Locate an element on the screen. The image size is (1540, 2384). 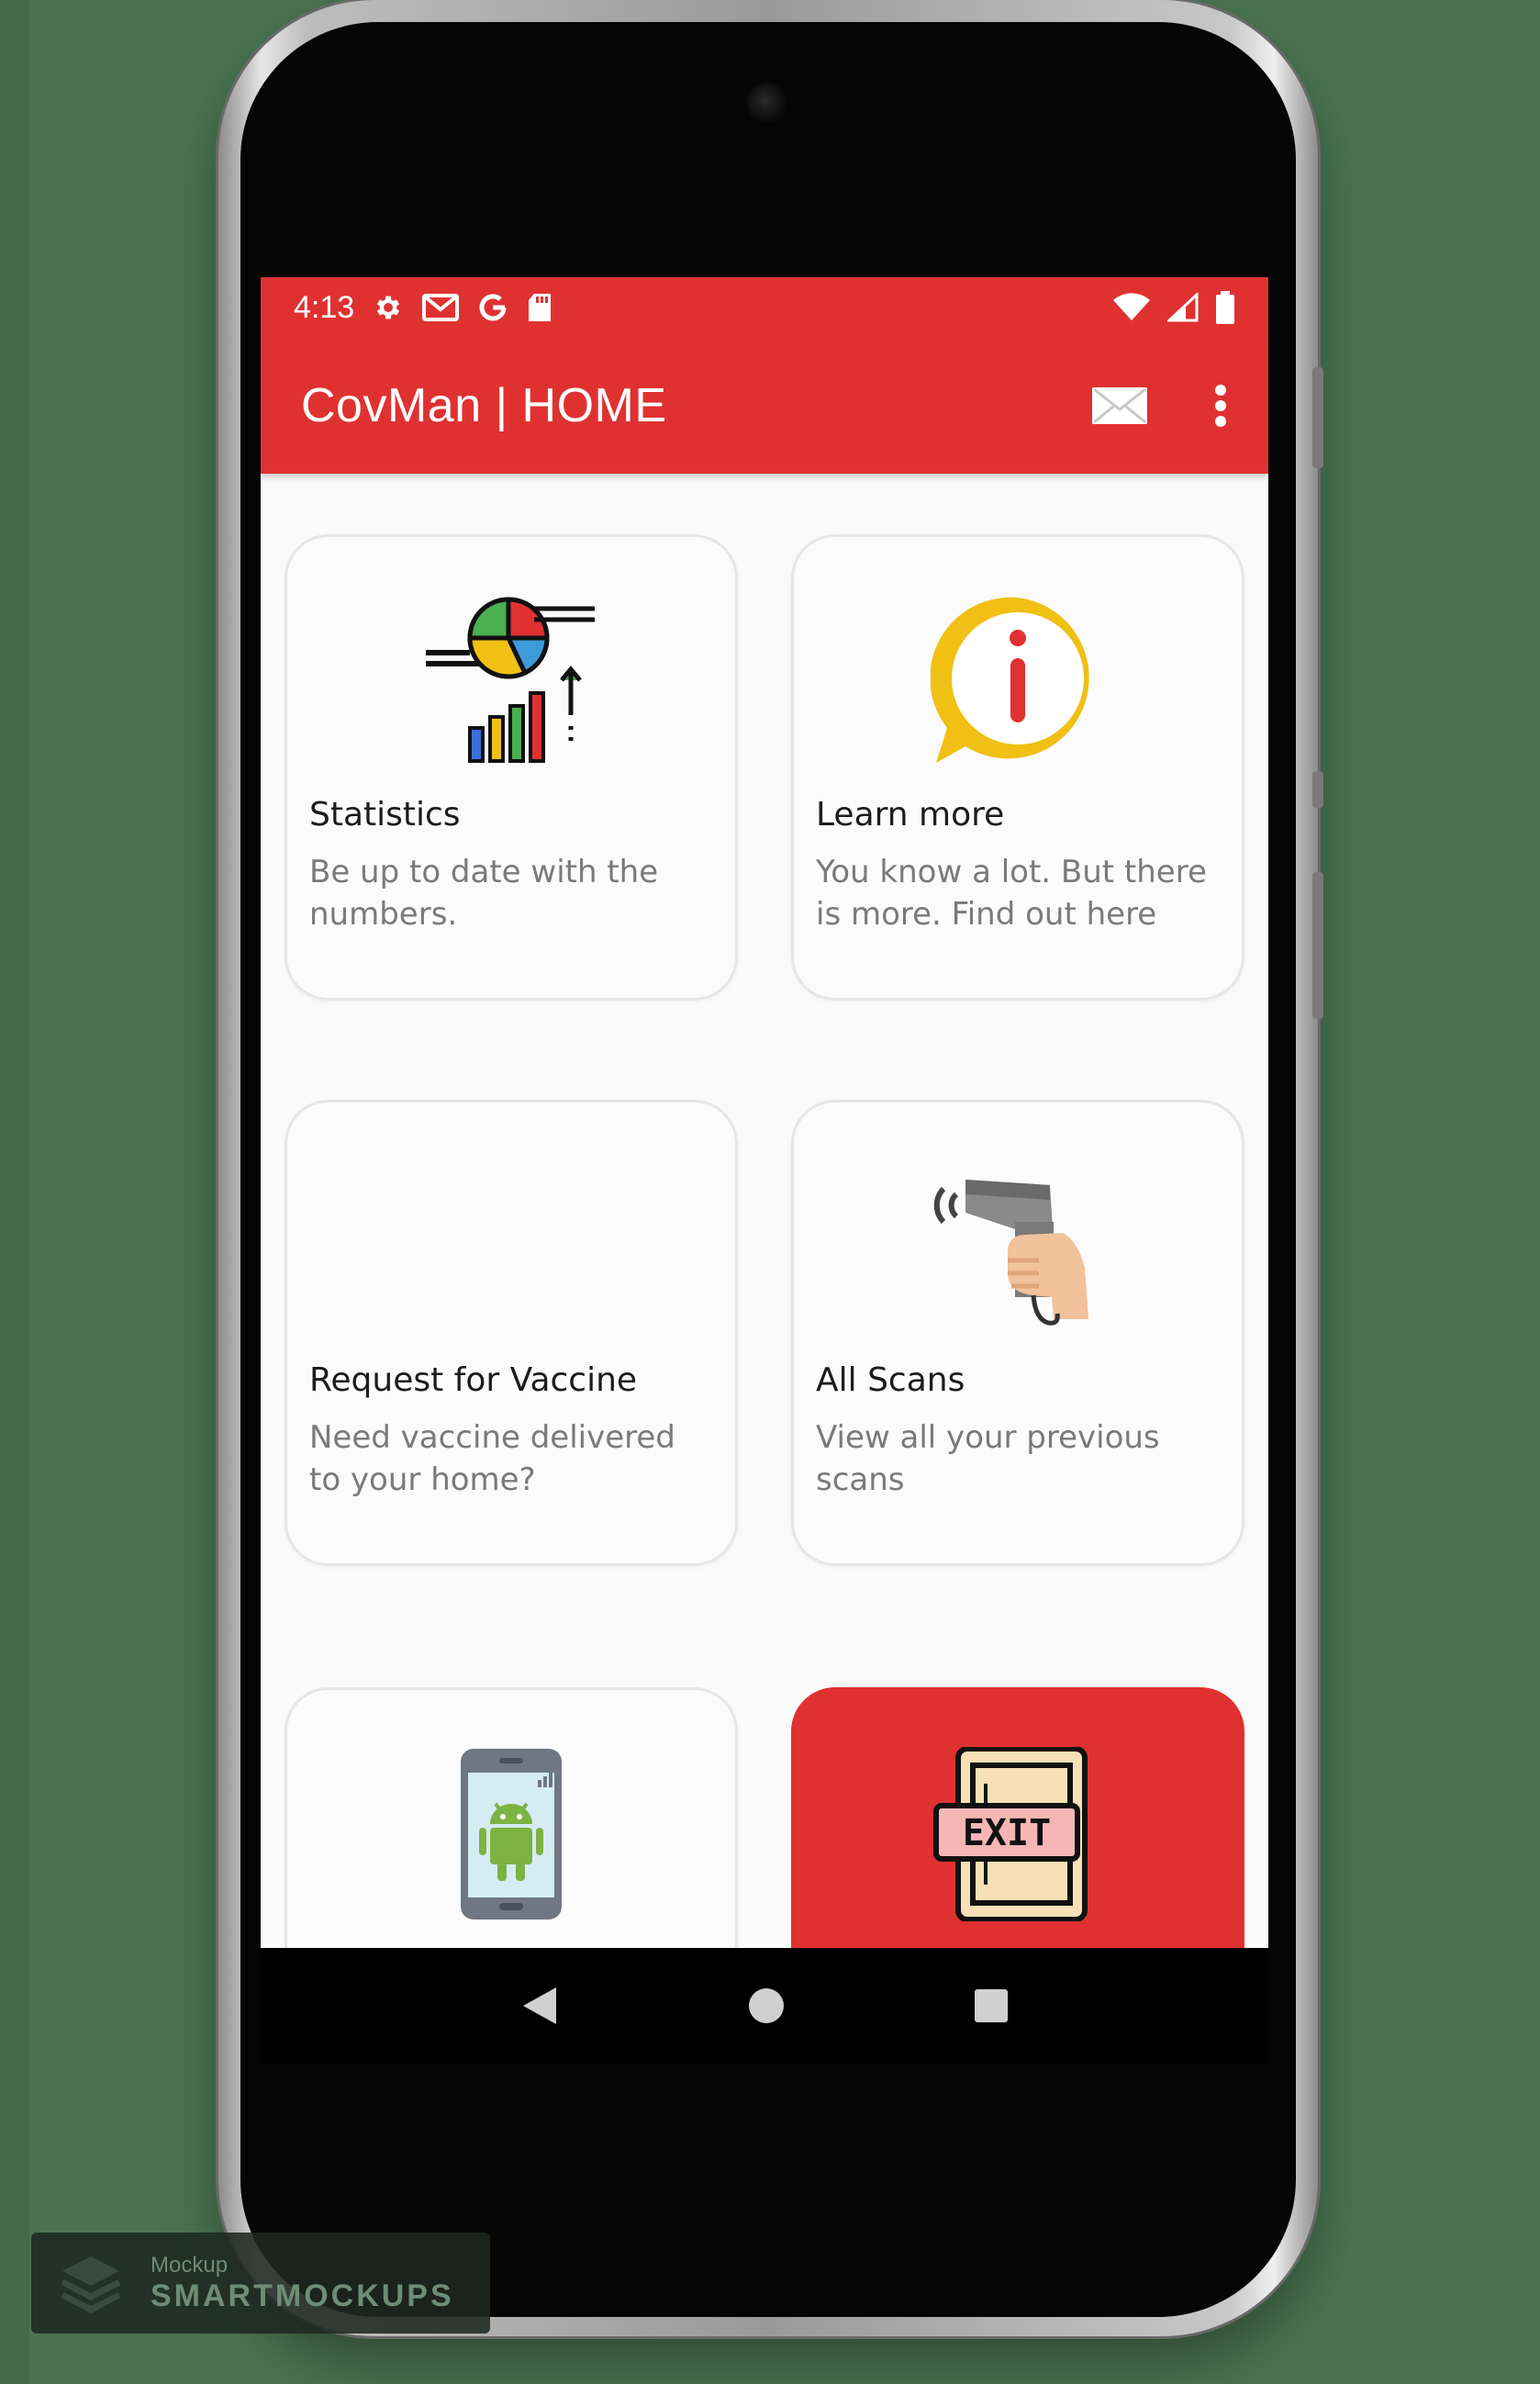
navigation-bar is located at coordinates (764, 2006).